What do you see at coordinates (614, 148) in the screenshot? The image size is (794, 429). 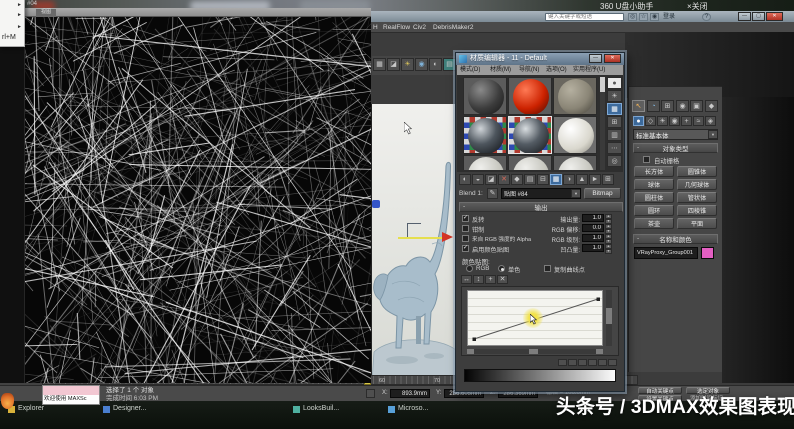 I see `options-icon: ⋯` at bounding box center [614, 148].